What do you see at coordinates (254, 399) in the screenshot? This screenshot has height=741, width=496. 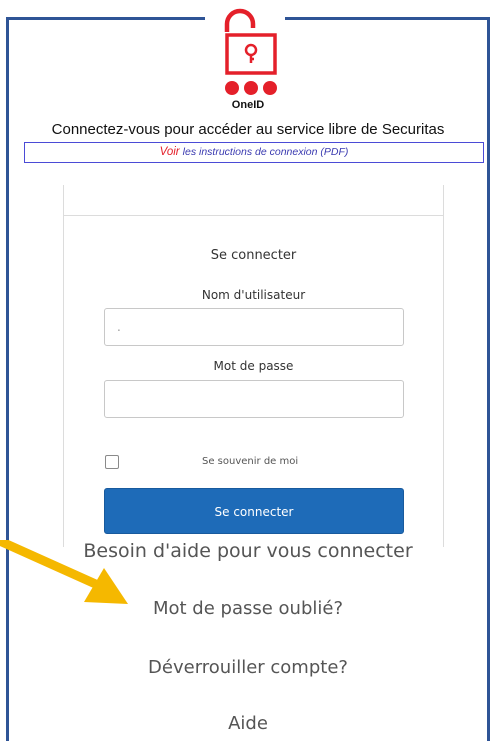 I see `password-input` at bounding box center [254, 399].